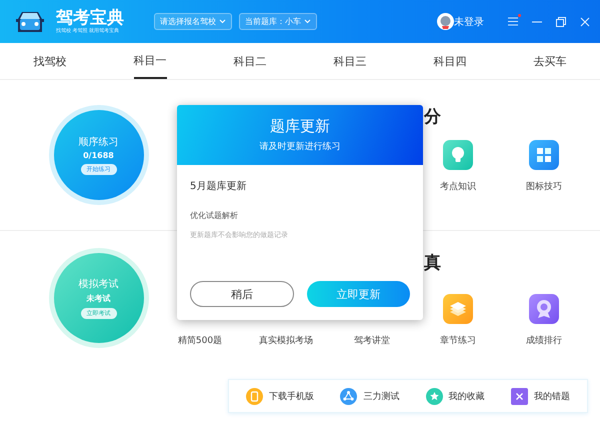  Describe the element at coordinates (432, 263) in the screenshot. I see `section-heading: 真` at that location.